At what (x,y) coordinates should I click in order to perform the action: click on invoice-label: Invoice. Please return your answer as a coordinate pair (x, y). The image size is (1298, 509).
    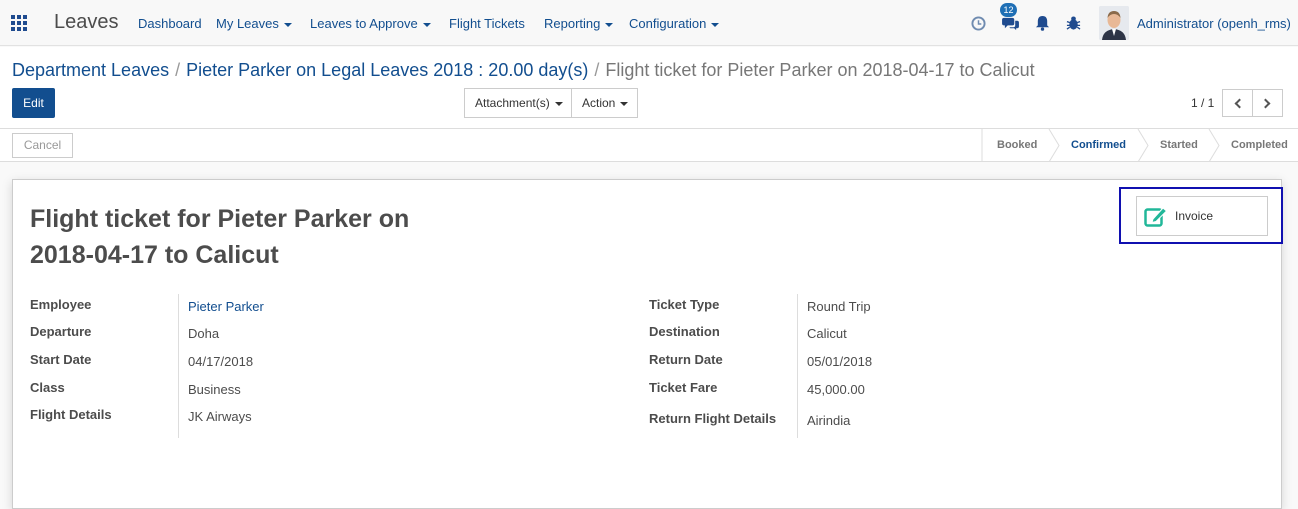
    Looking at the image, I should click on (1194, 216).